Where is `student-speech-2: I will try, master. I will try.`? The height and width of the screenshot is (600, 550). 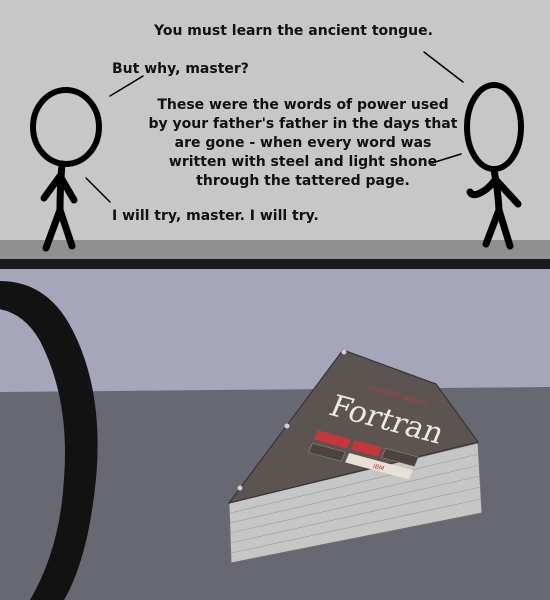
student-speech-2: I will try, master. I will try. is located at coordinates (215, 216).